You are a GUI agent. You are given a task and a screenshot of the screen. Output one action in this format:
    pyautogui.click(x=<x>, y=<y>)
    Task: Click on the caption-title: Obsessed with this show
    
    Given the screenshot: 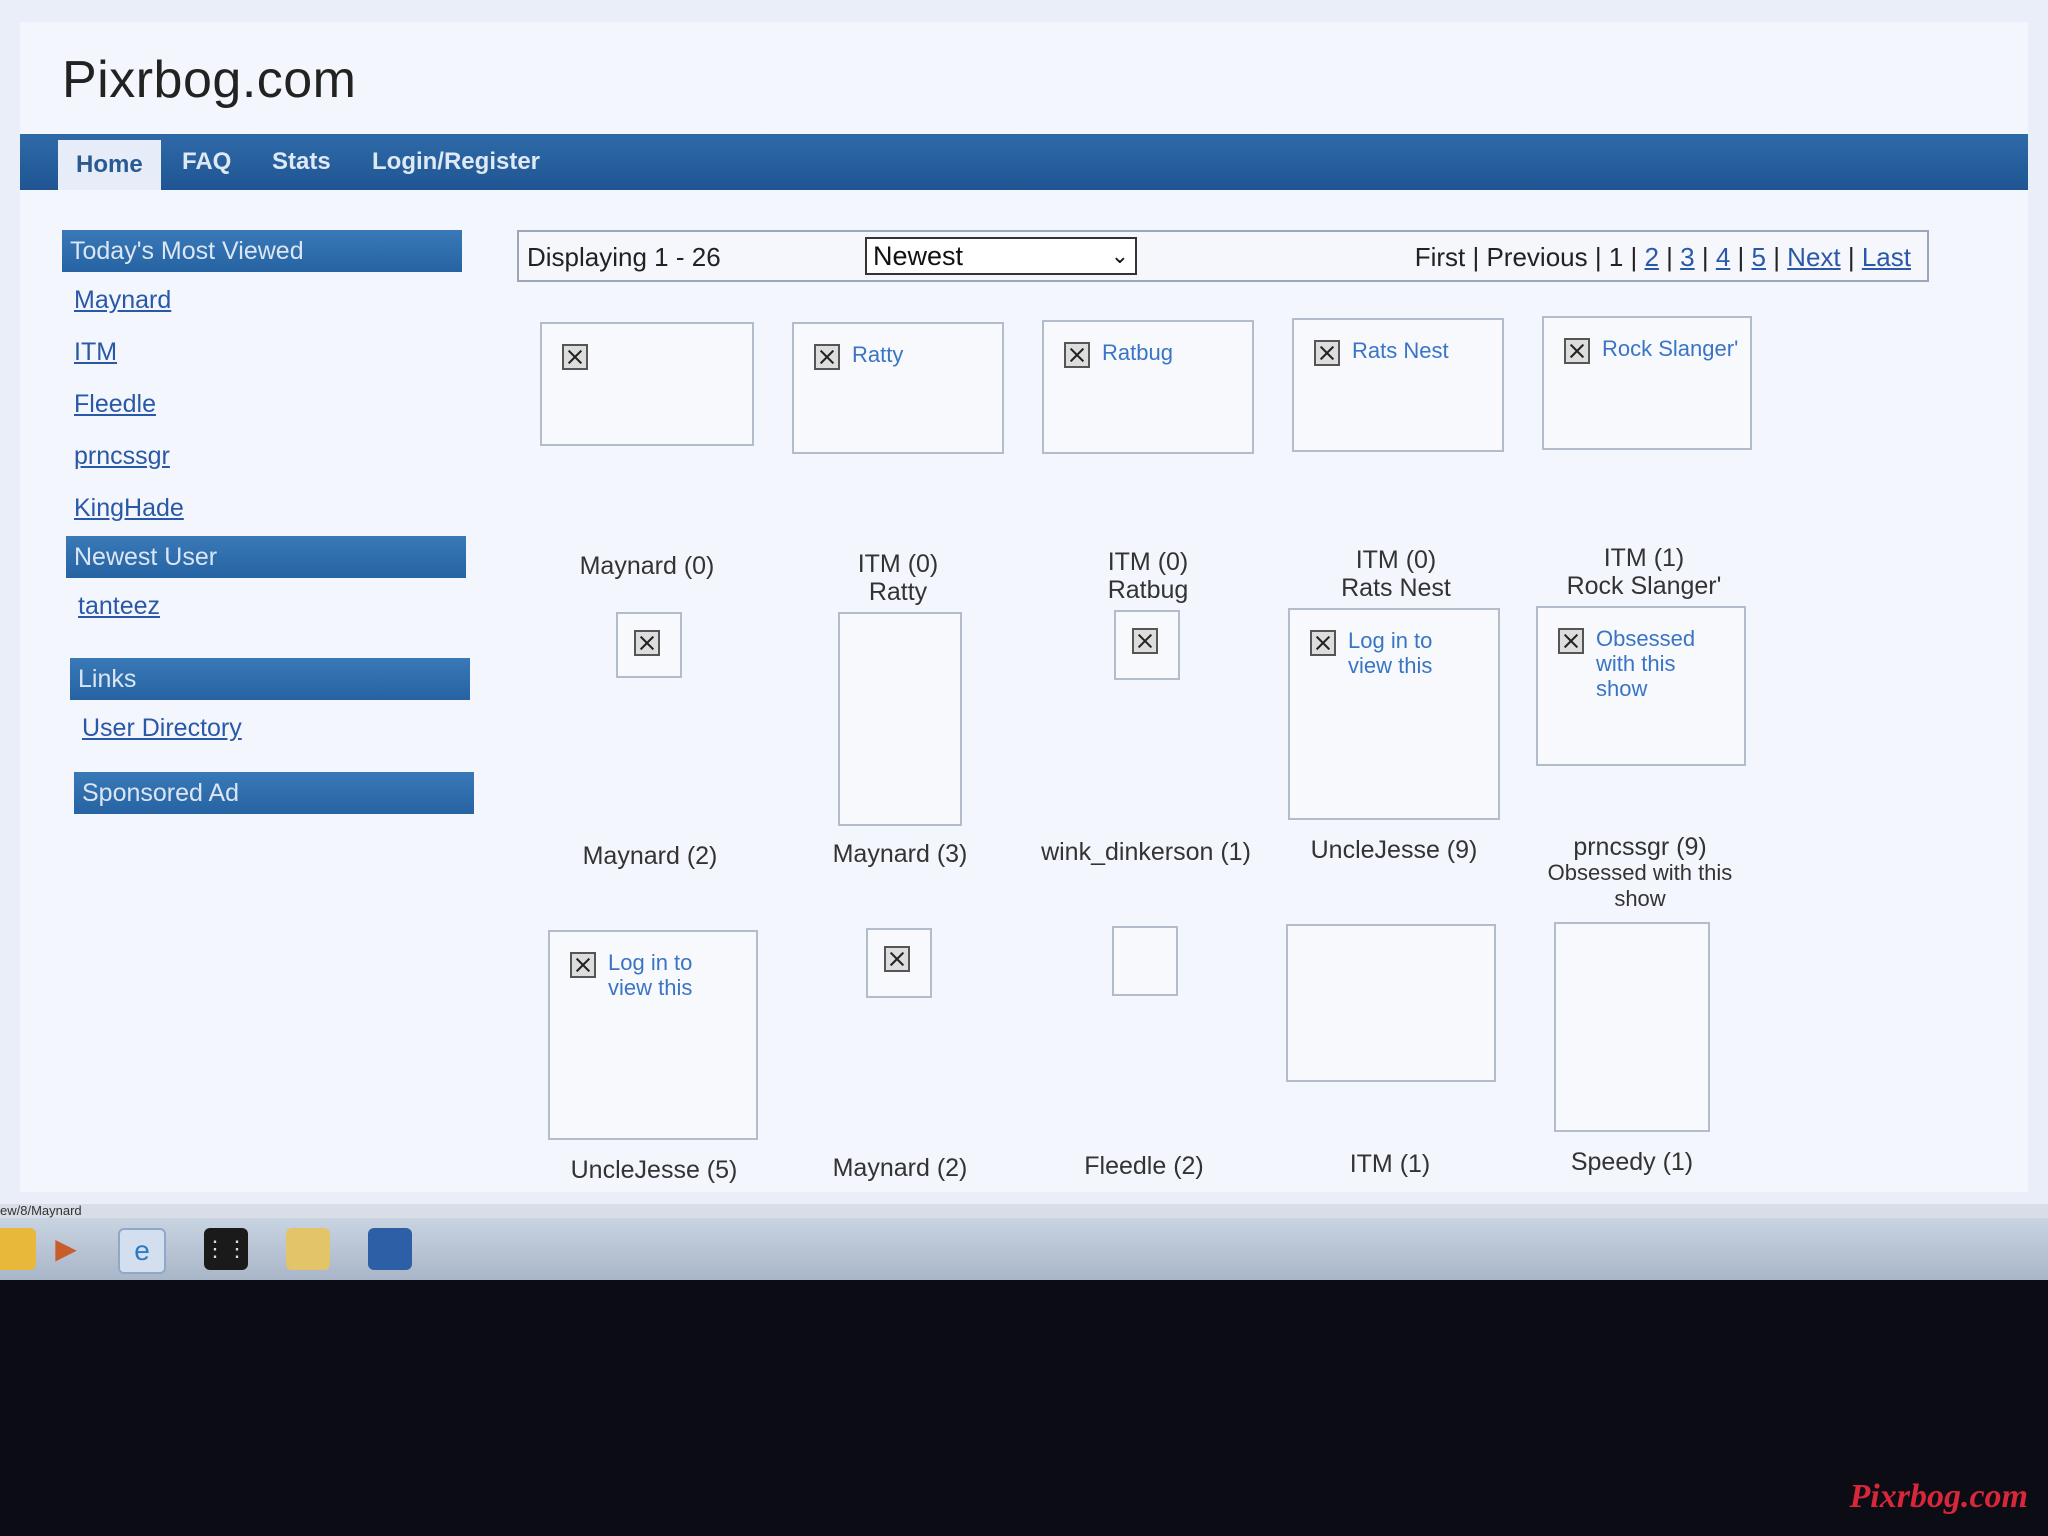 What is the action you would take?
    pyautogui.click(x=1640, y=885)
    